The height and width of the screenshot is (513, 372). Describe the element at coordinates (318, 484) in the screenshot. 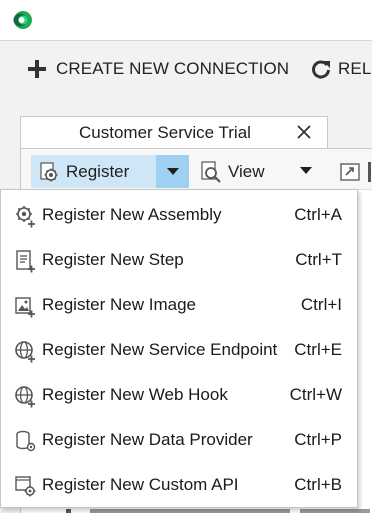

I see `menu-item-shortcut: Ctrl+B` at that location.